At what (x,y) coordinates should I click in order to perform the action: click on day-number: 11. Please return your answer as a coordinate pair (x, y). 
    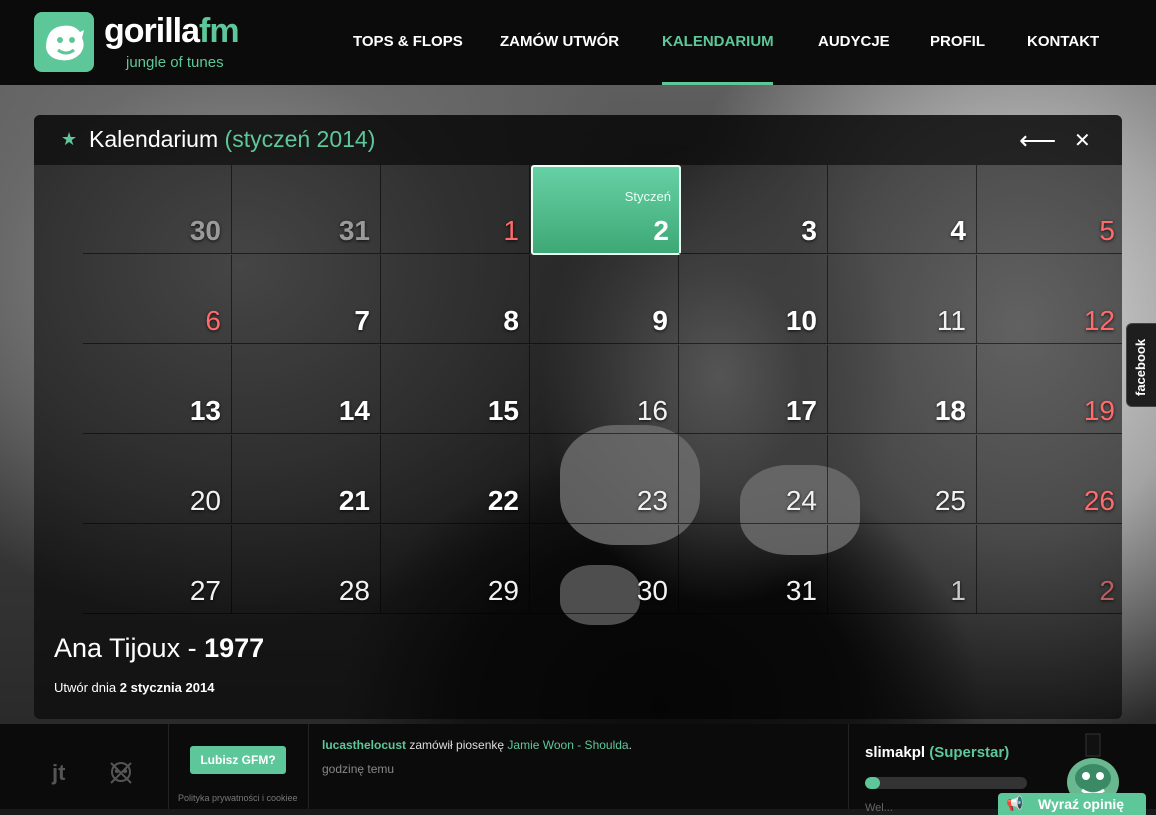
    Looking at the image, I should click on (951, 320).